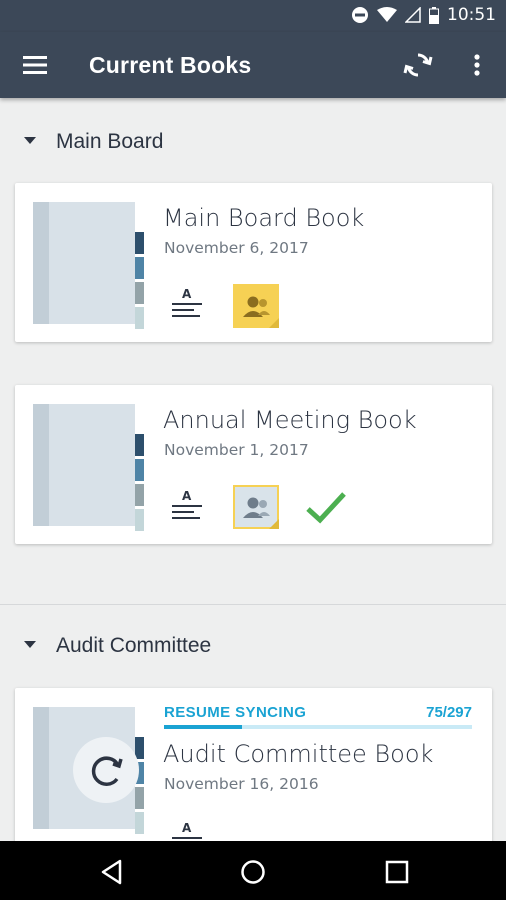  I want to click on section-header-main-board: Main Board, so click(253, 142).